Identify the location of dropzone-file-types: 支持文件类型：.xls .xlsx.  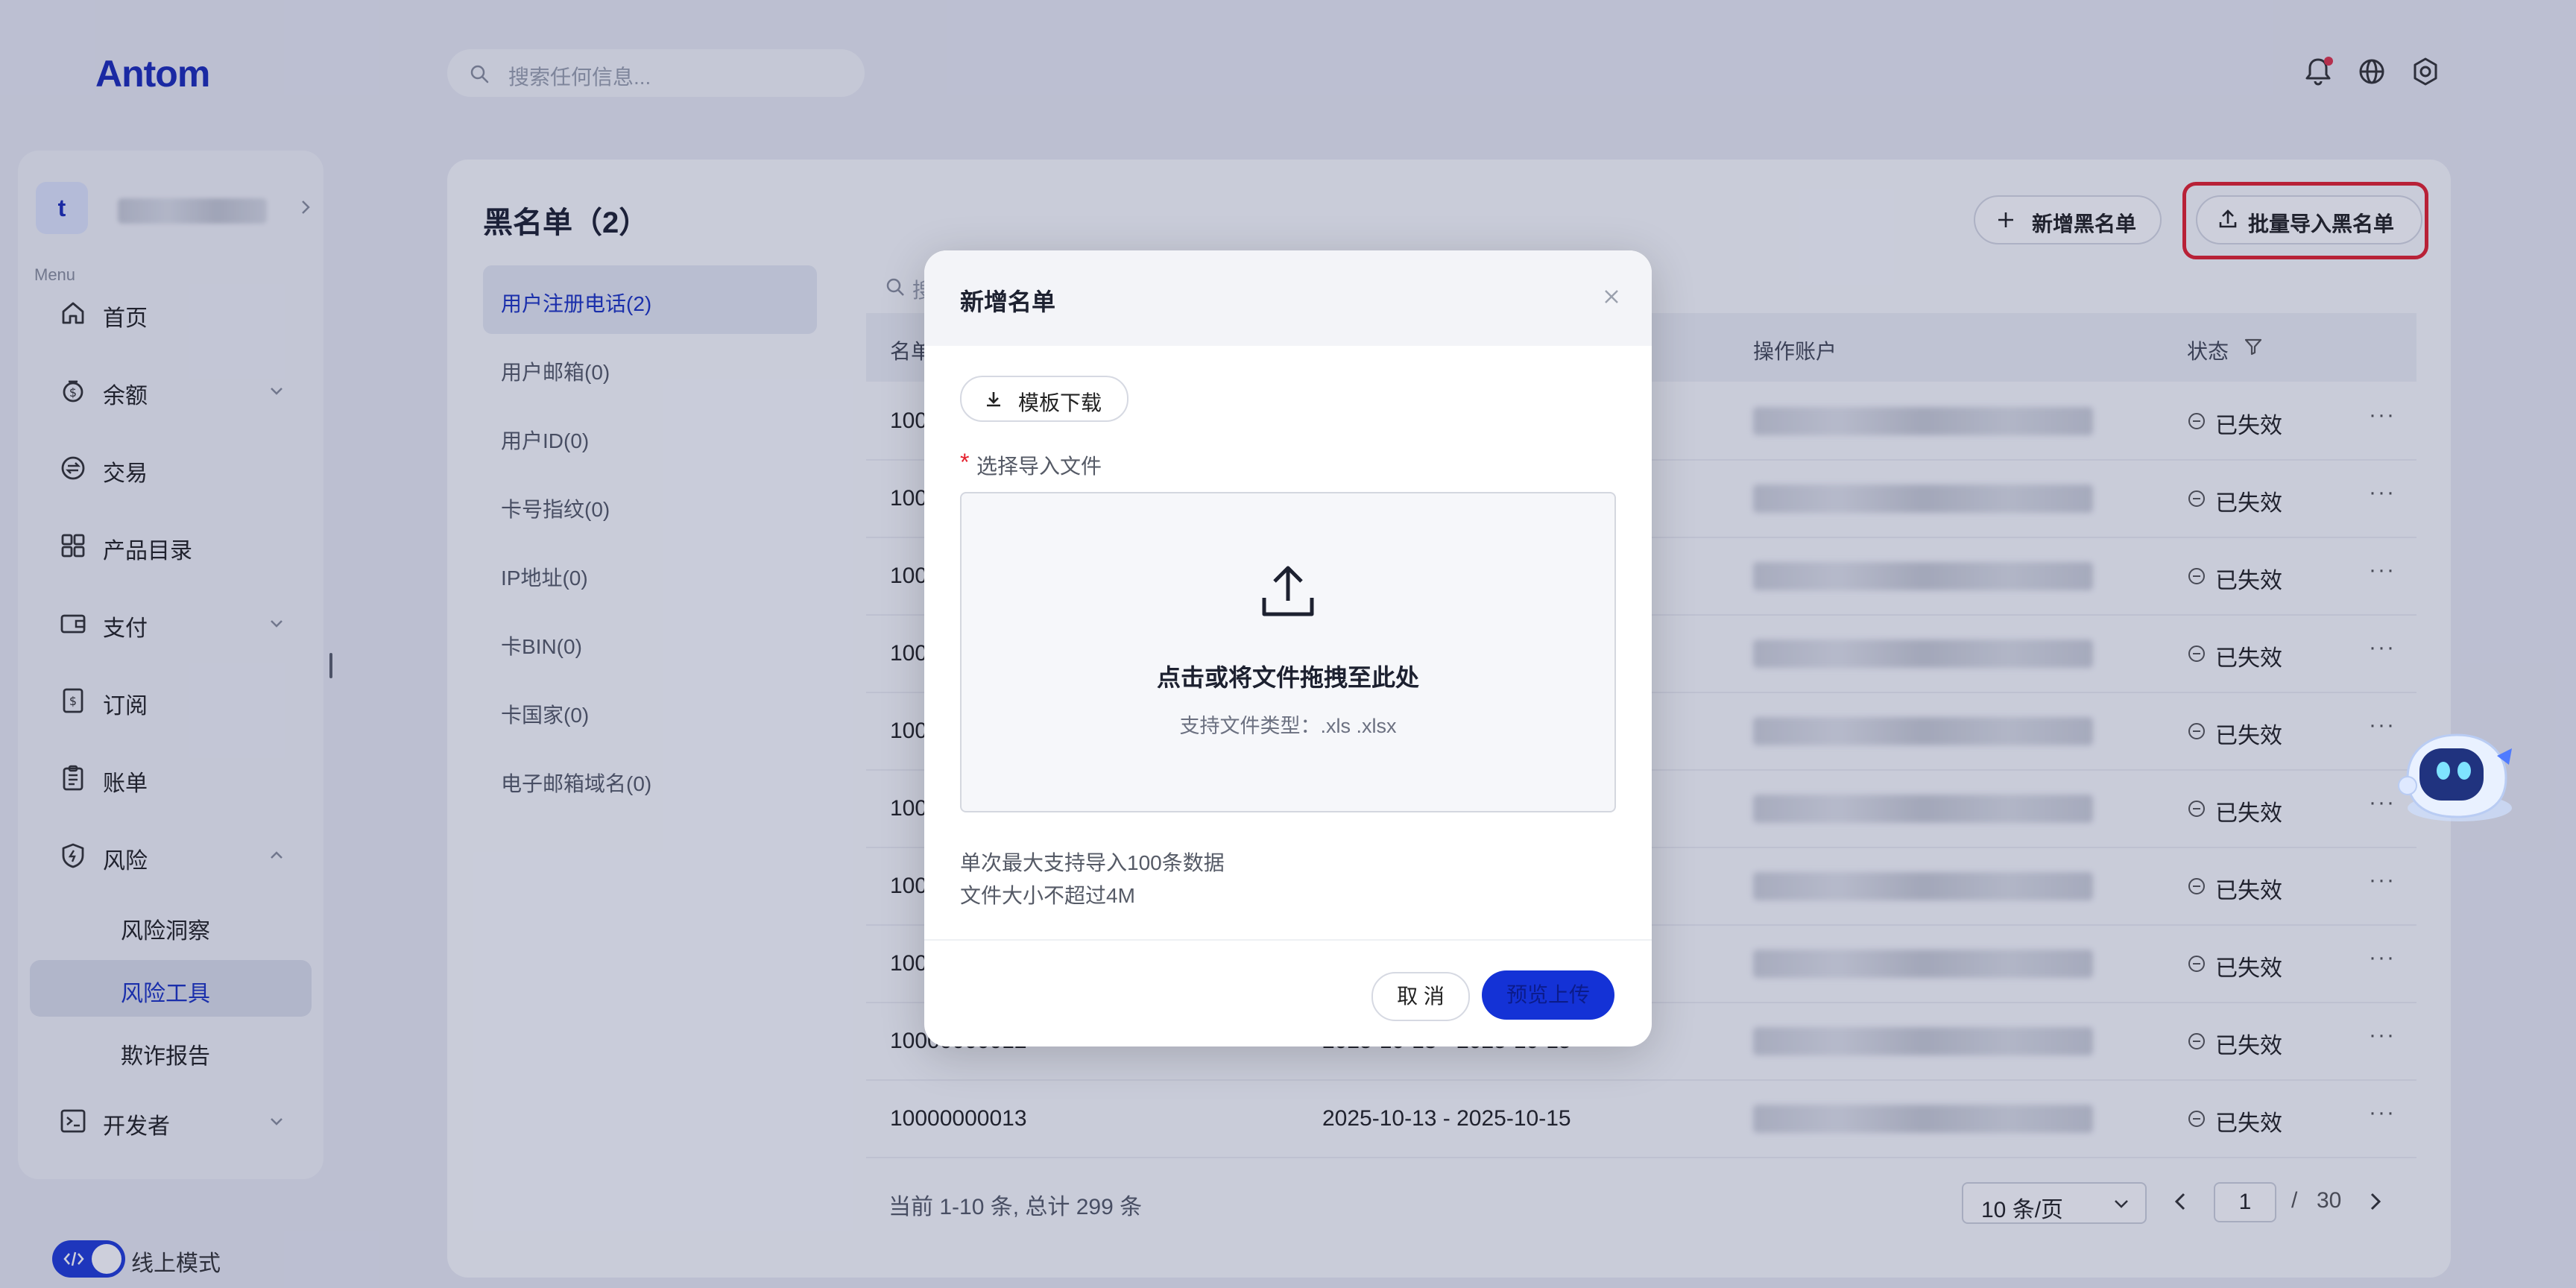
(1288, 726).